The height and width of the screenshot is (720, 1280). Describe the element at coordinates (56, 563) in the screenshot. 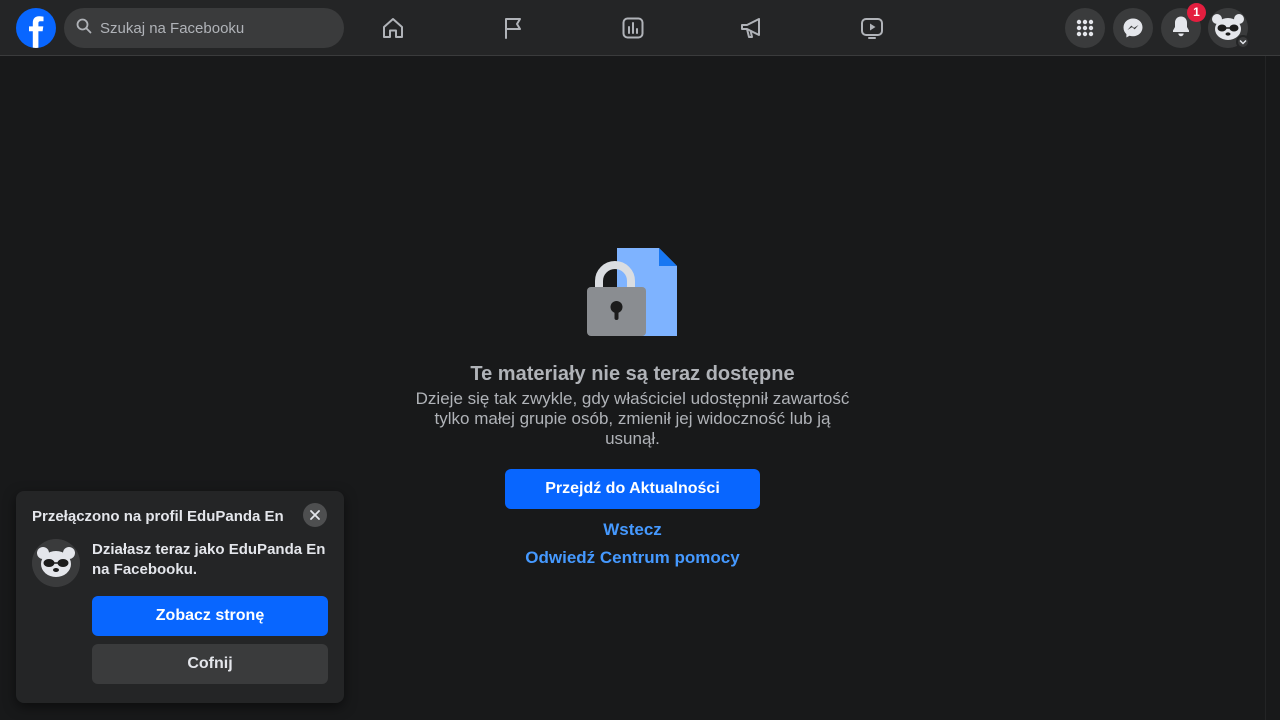

I see `avatar` at that location.